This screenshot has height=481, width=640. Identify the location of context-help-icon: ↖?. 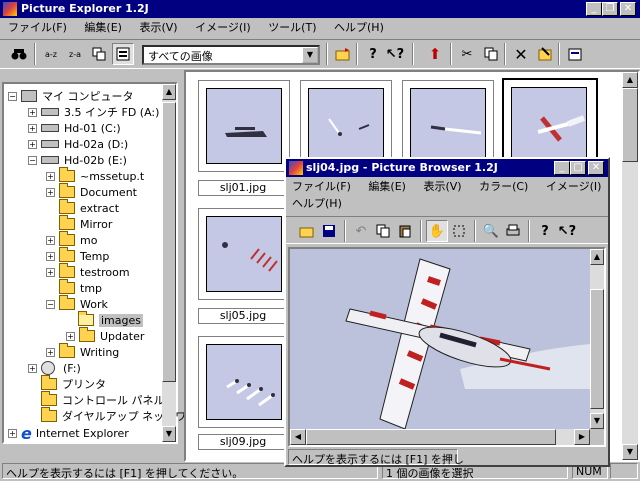
(395, 54).